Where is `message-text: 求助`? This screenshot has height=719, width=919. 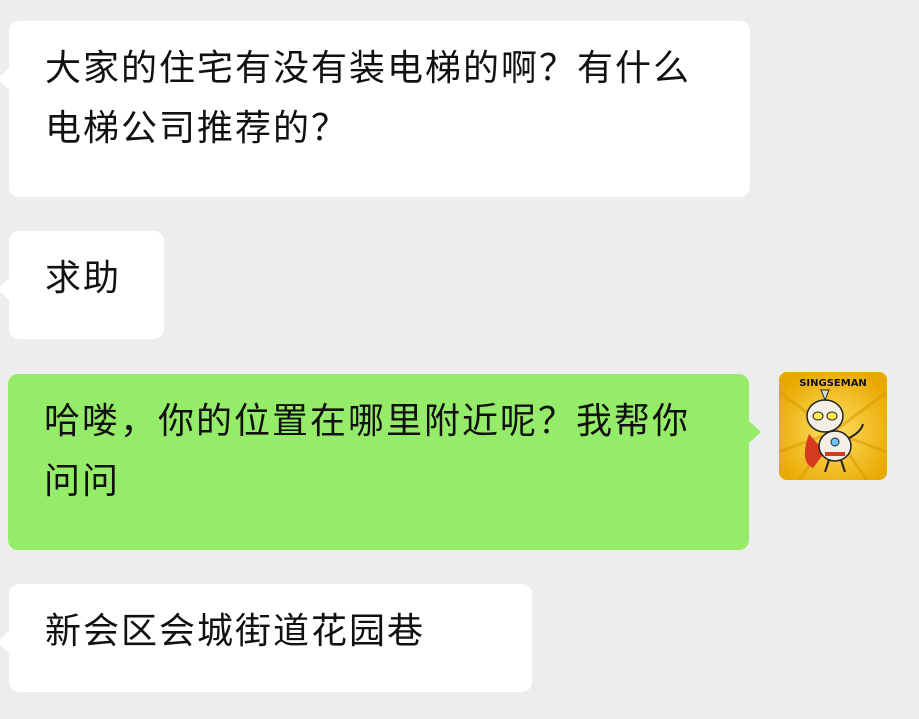
message-text: 求助 is located at coordinates (83, 278).